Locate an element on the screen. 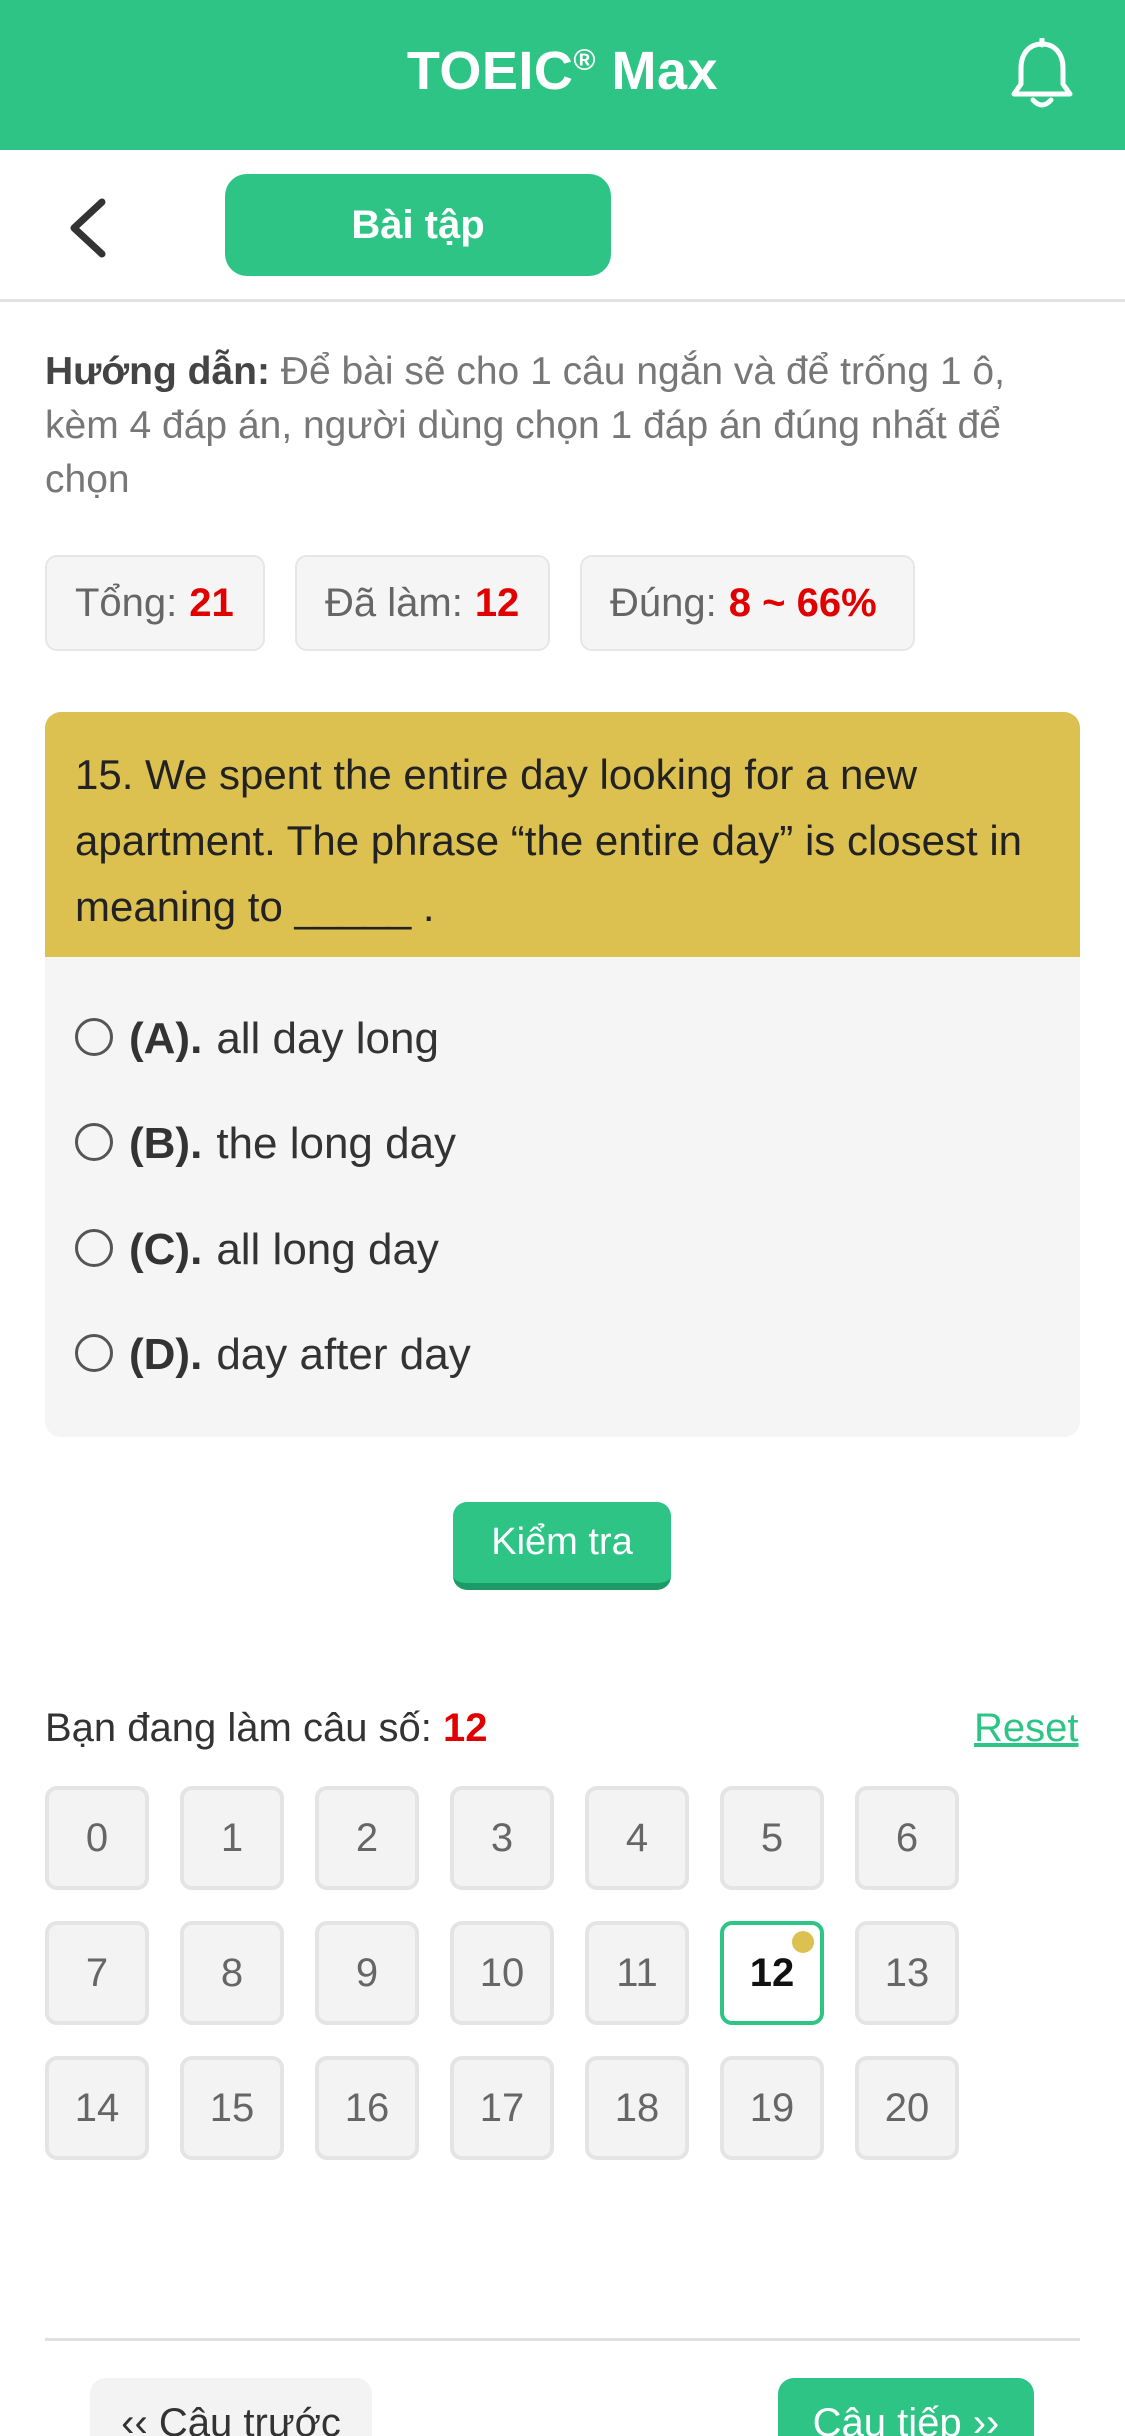 Image resolution: width=1125 pixels, height=2436 pixels. reset-link: Reset is located at coordinates (1026, 1728).